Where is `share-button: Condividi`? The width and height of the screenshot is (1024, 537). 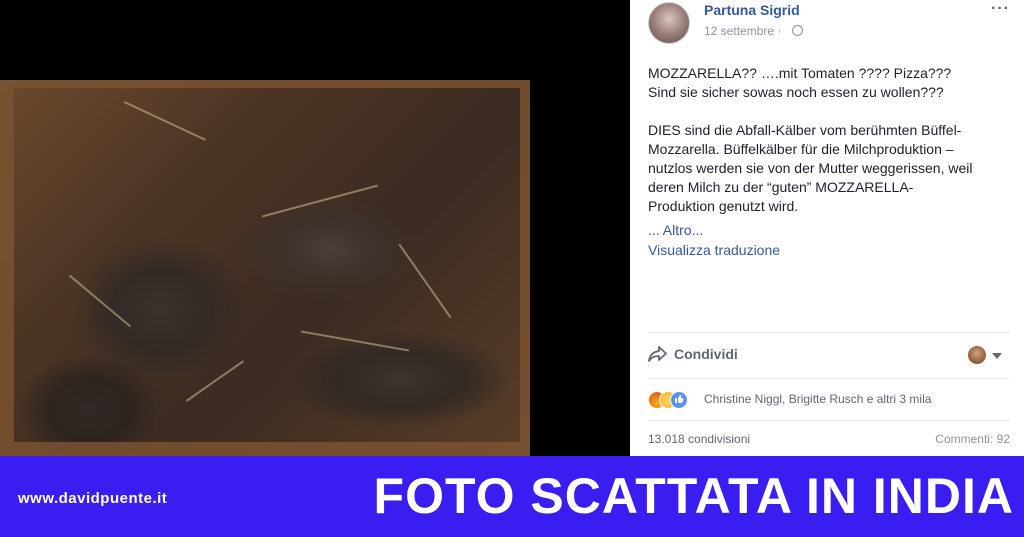 share-button: Condividi is located at coordinates (706, 354).